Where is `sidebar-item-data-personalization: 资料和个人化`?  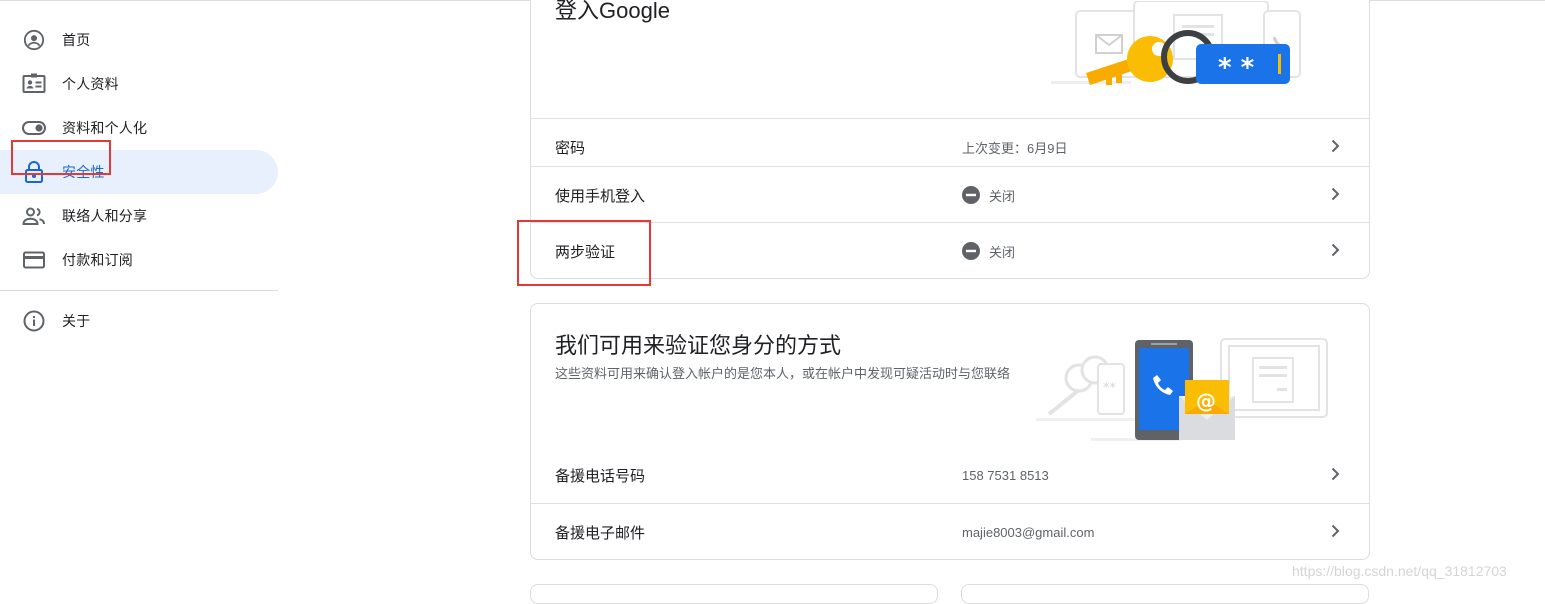 sidebar-item-data-personalization: 资料和个人化 is located at coordinates (139, 128).